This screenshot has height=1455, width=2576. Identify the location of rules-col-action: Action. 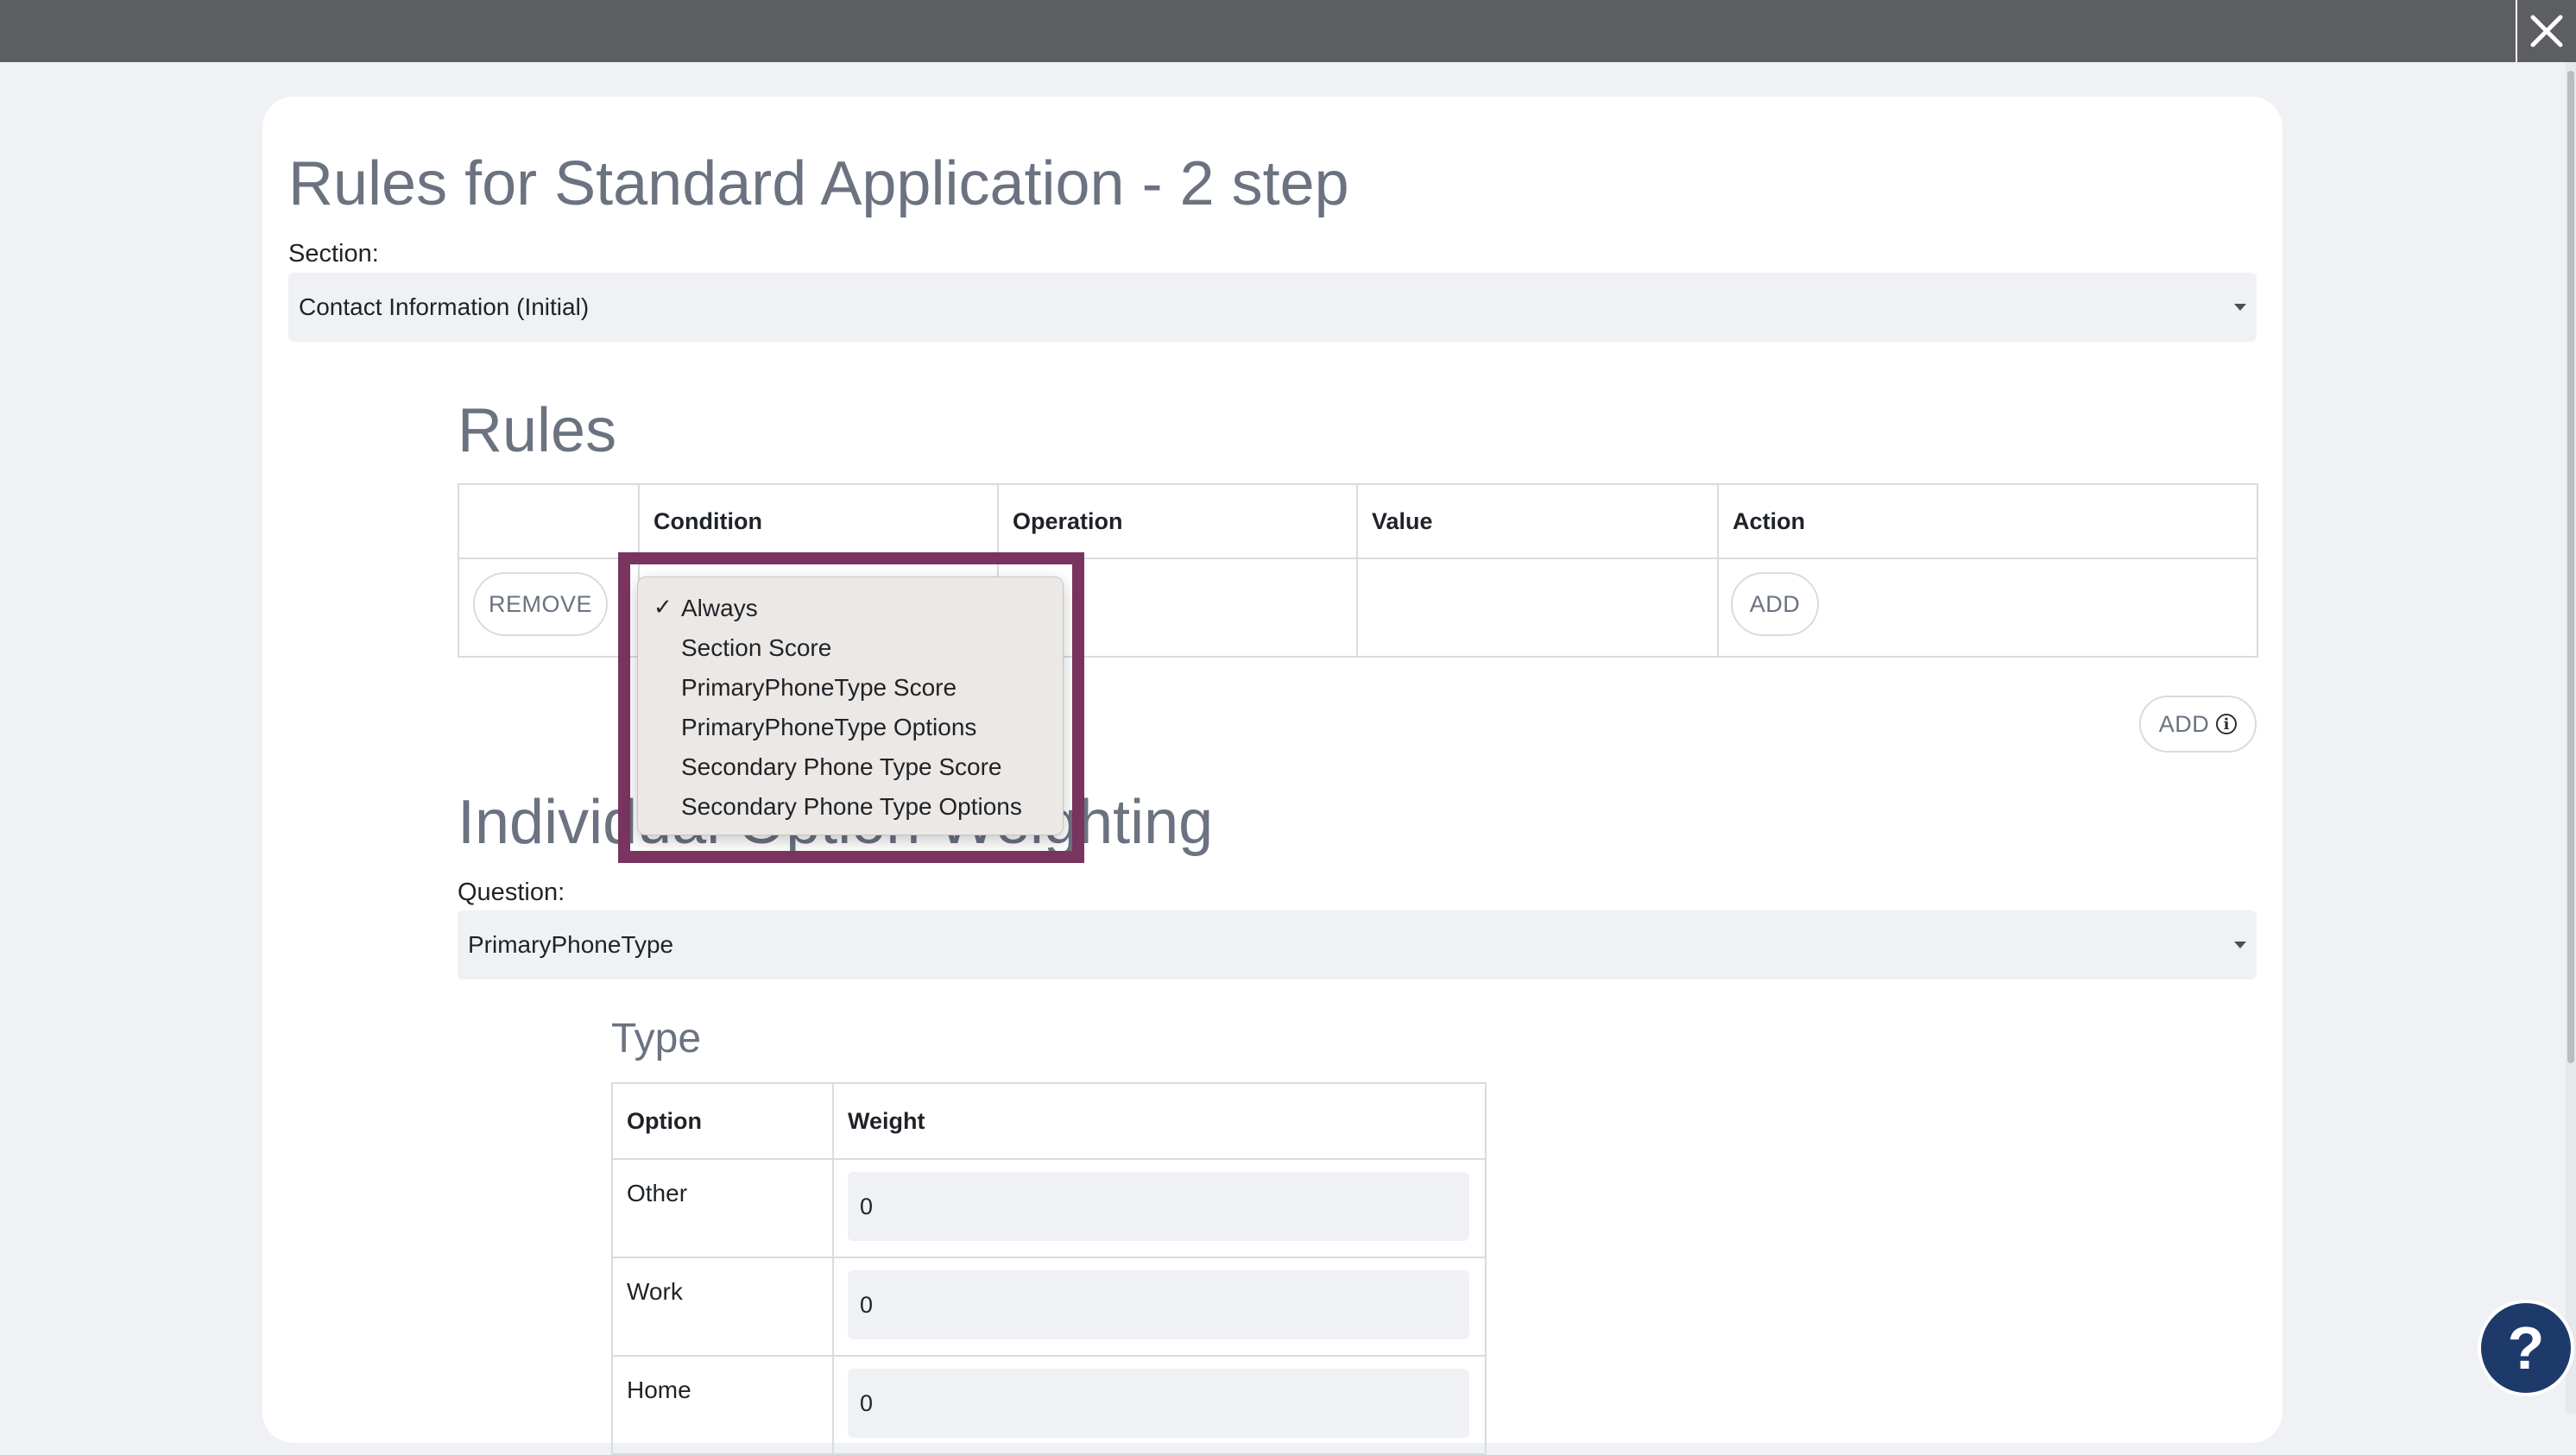
(1987, 521).